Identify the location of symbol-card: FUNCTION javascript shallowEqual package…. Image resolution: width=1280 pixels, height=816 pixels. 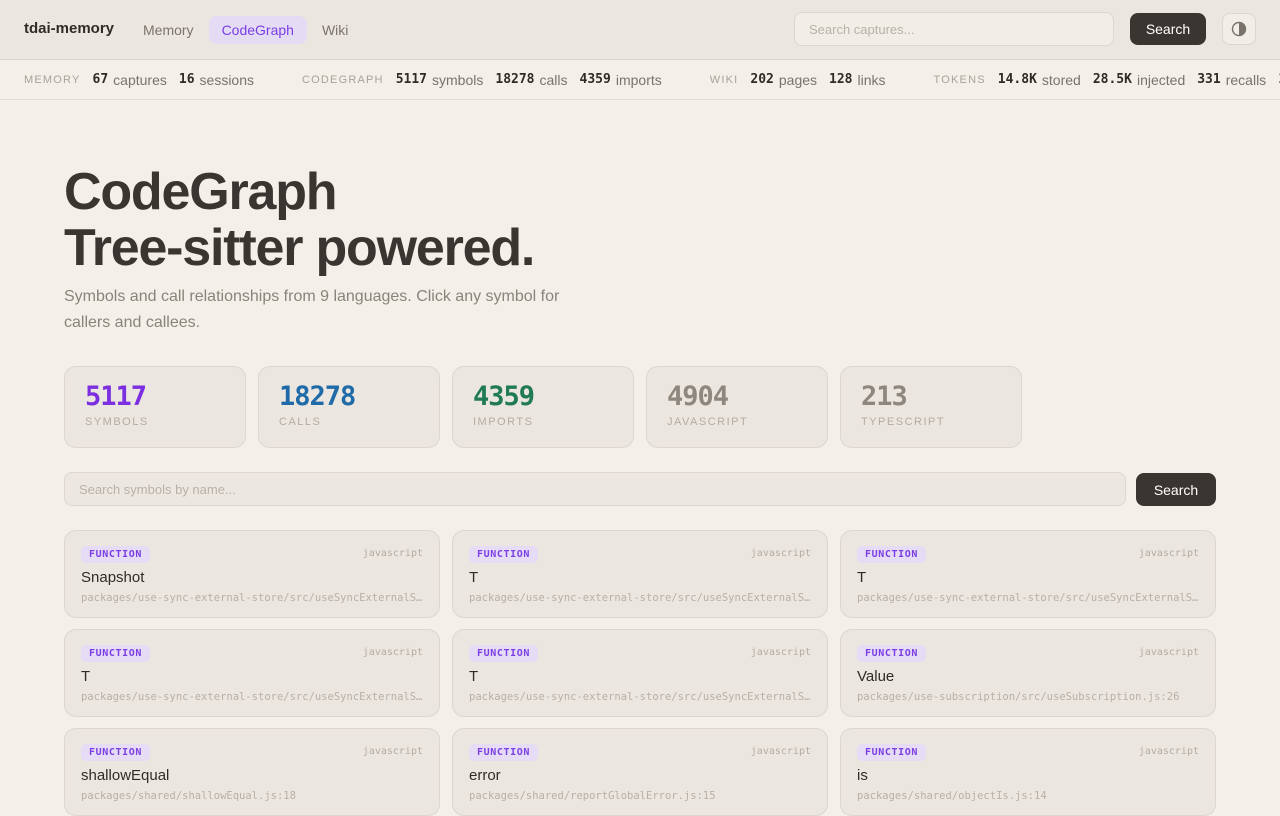
(252, 772).